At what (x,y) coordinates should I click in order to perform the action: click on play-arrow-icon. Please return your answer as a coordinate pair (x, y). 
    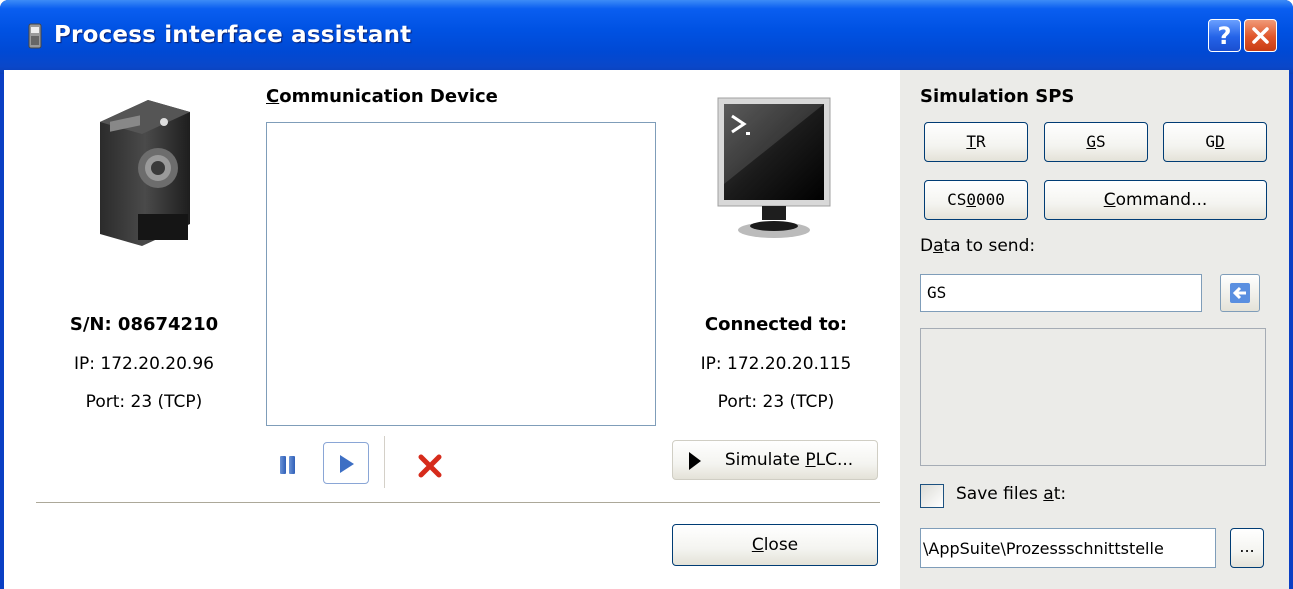
    Looking at the image, I should click on (695, 461).